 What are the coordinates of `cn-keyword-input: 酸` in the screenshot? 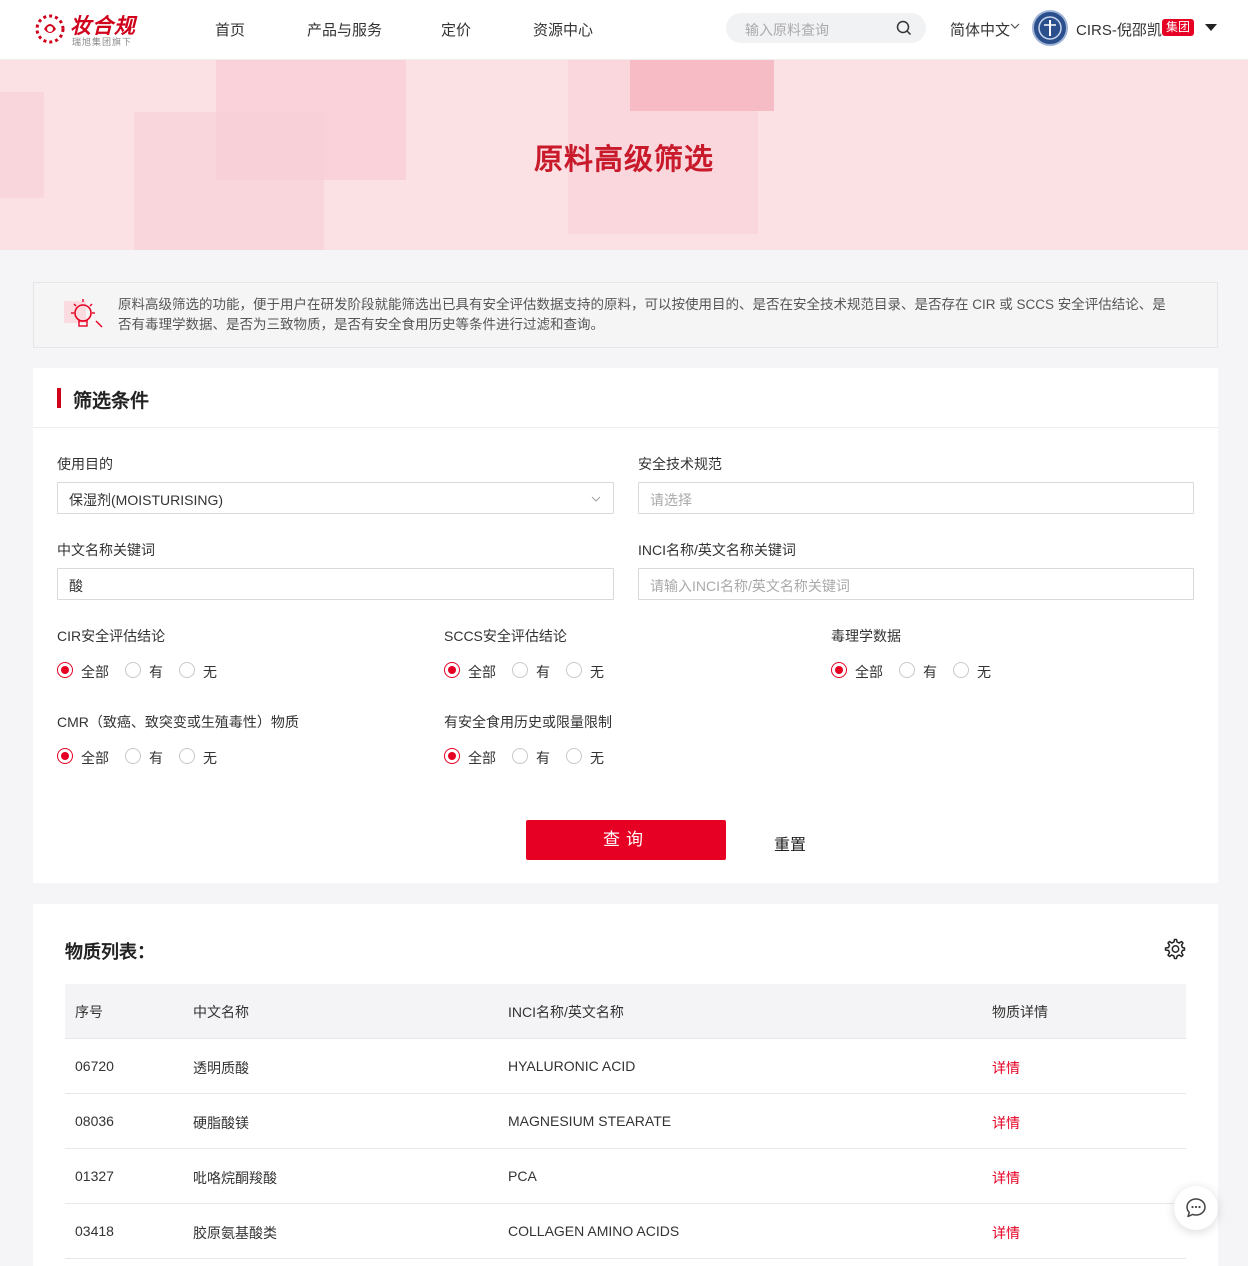 It's located at (335, 584).